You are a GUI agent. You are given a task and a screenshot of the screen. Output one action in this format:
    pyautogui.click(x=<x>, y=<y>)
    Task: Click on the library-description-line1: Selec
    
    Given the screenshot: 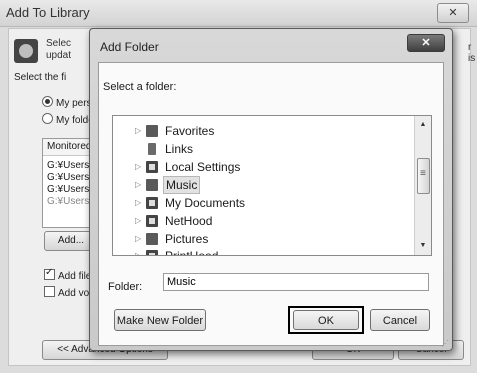 What is the action you would take?
    pyautogui.click(x=59, y=43)
    